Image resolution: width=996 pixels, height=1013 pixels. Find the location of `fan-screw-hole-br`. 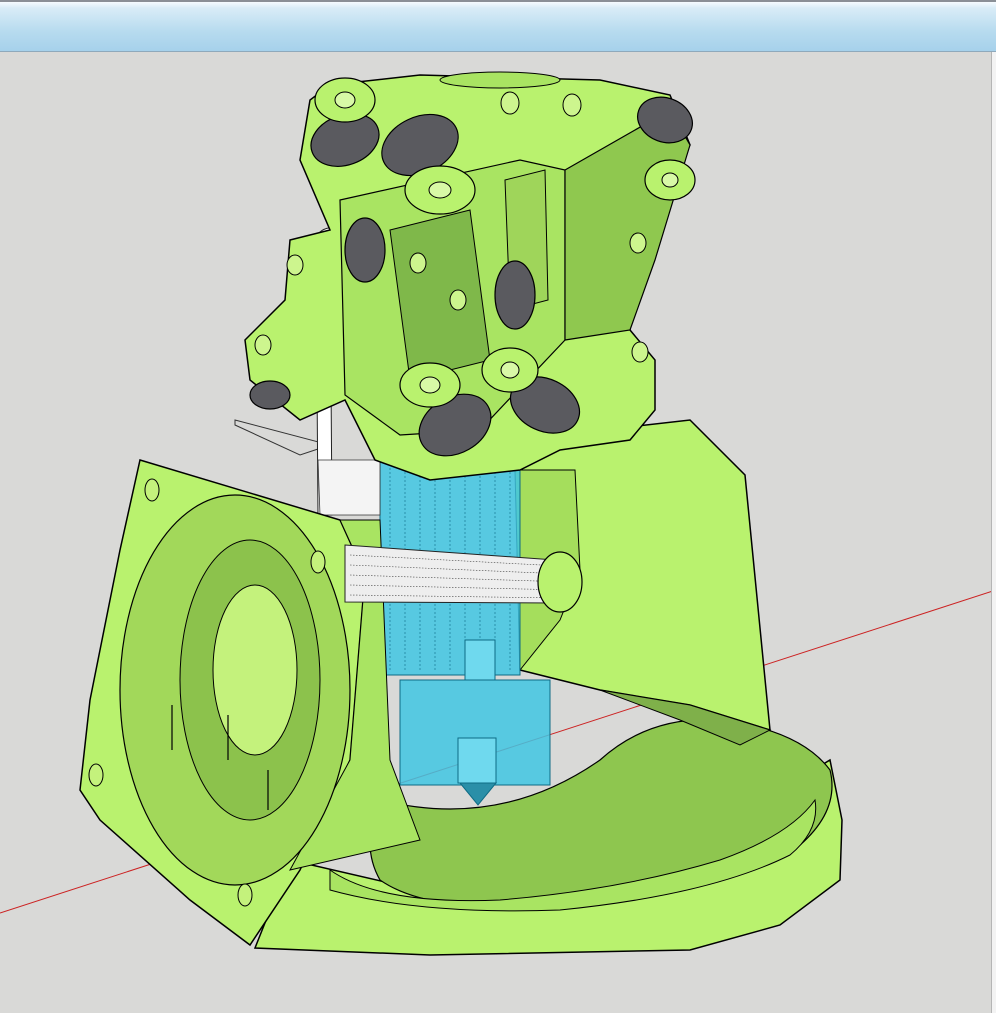

fan-screw-hole-br is located at coordinates (245, 895).